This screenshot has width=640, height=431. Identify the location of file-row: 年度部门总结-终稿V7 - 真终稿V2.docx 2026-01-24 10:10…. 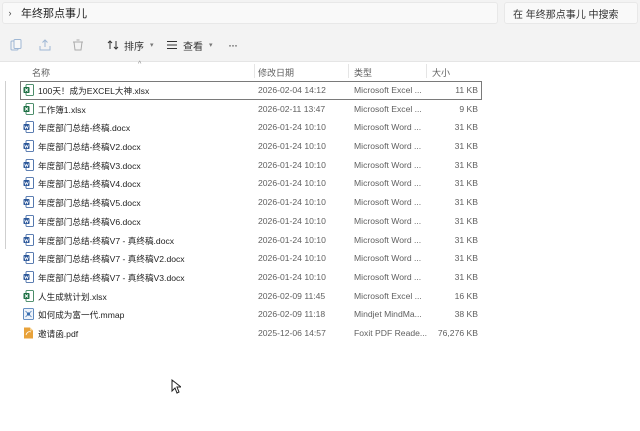
(251, 258).